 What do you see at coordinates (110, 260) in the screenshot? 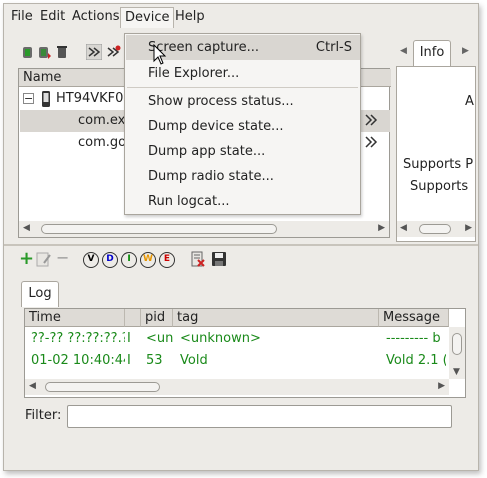
I see `debug-filter-button: D` at bounding box center [110, 260].